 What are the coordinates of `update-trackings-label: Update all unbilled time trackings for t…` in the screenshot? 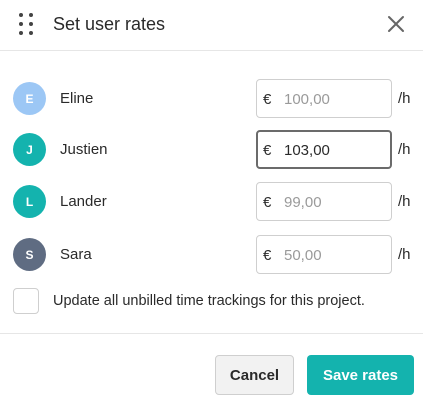 It's located at (209, 301).